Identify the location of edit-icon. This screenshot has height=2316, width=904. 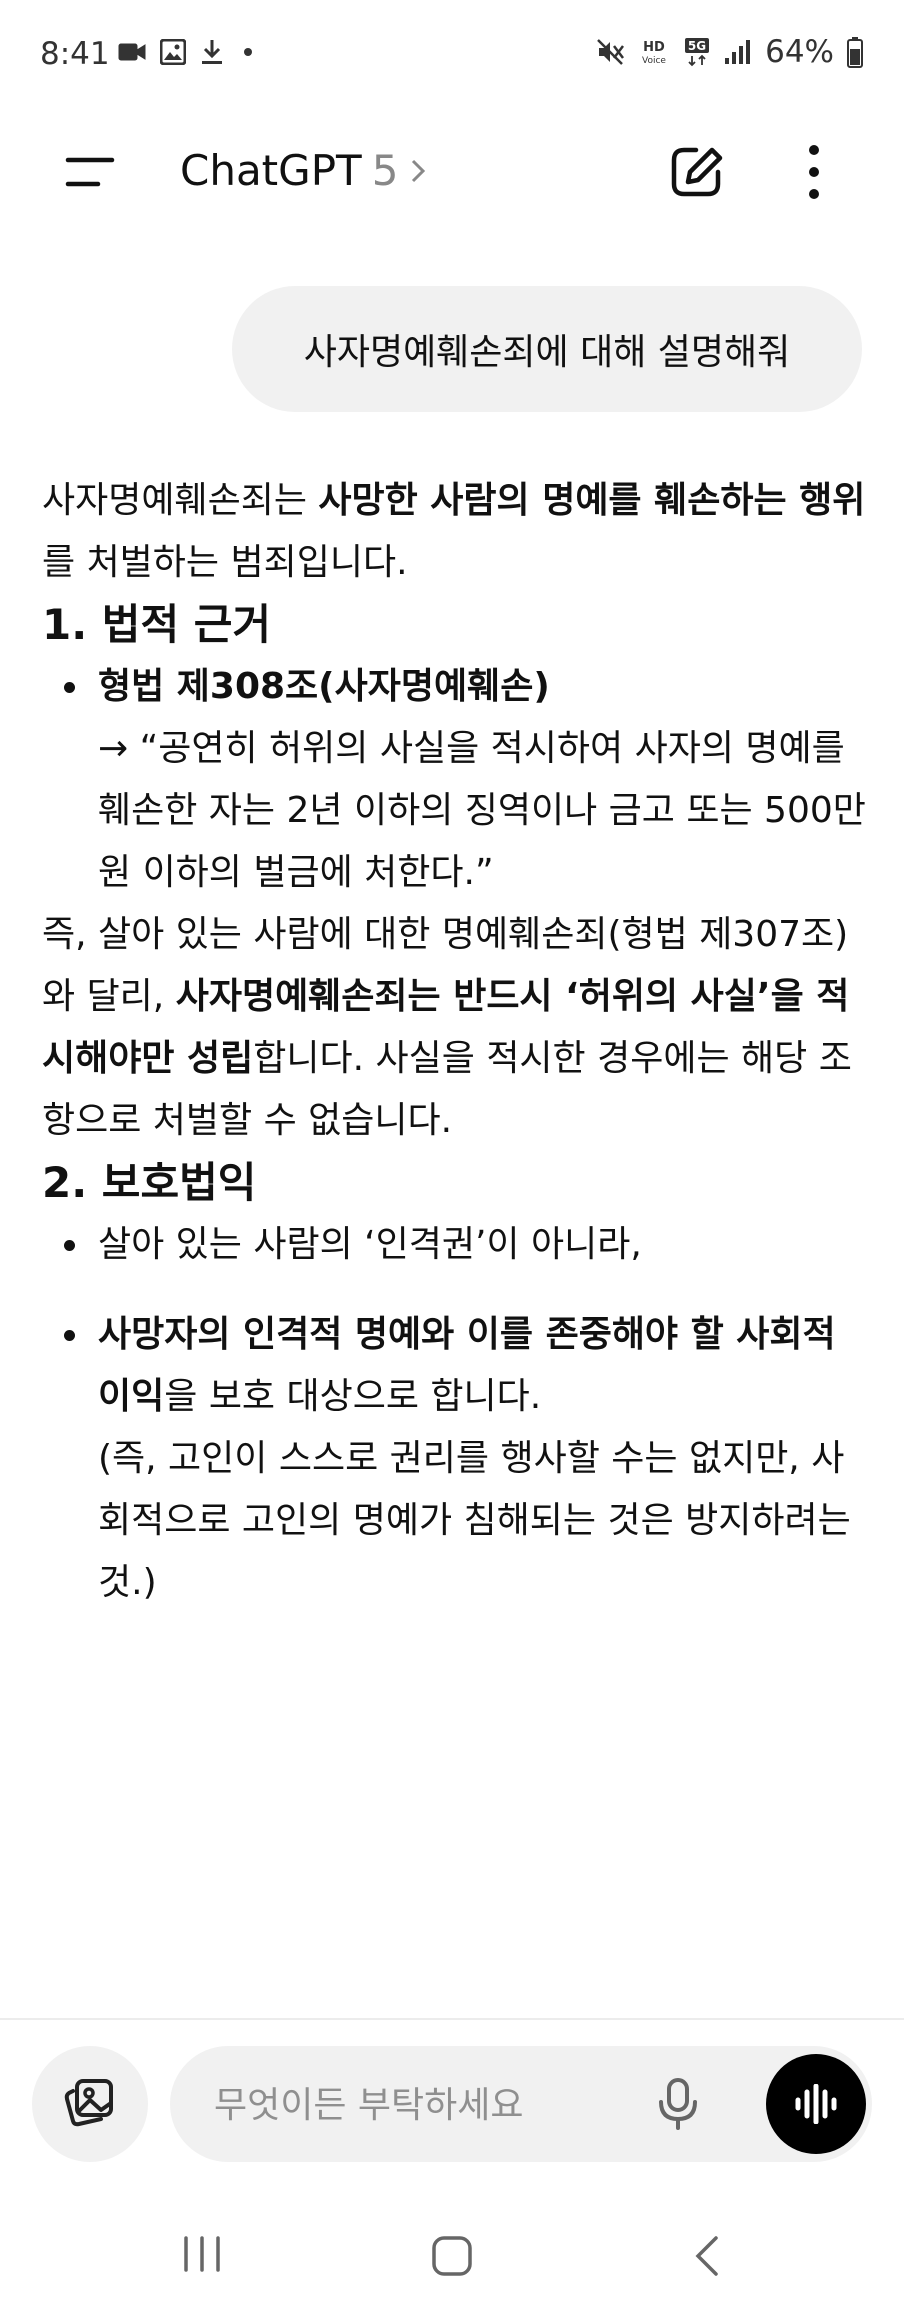
(697, 172).